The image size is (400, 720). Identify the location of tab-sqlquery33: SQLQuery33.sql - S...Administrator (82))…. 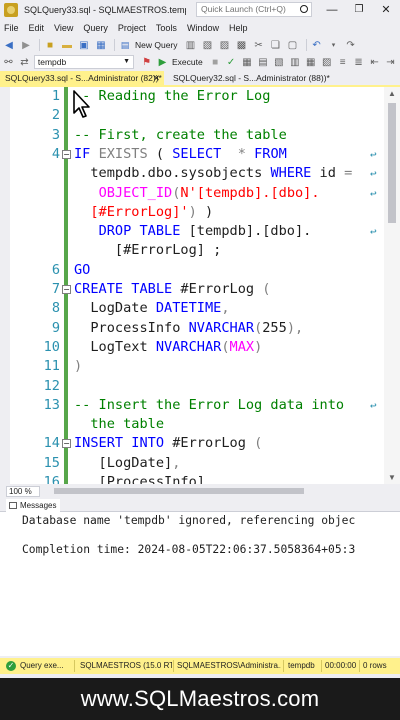
(82, 78).